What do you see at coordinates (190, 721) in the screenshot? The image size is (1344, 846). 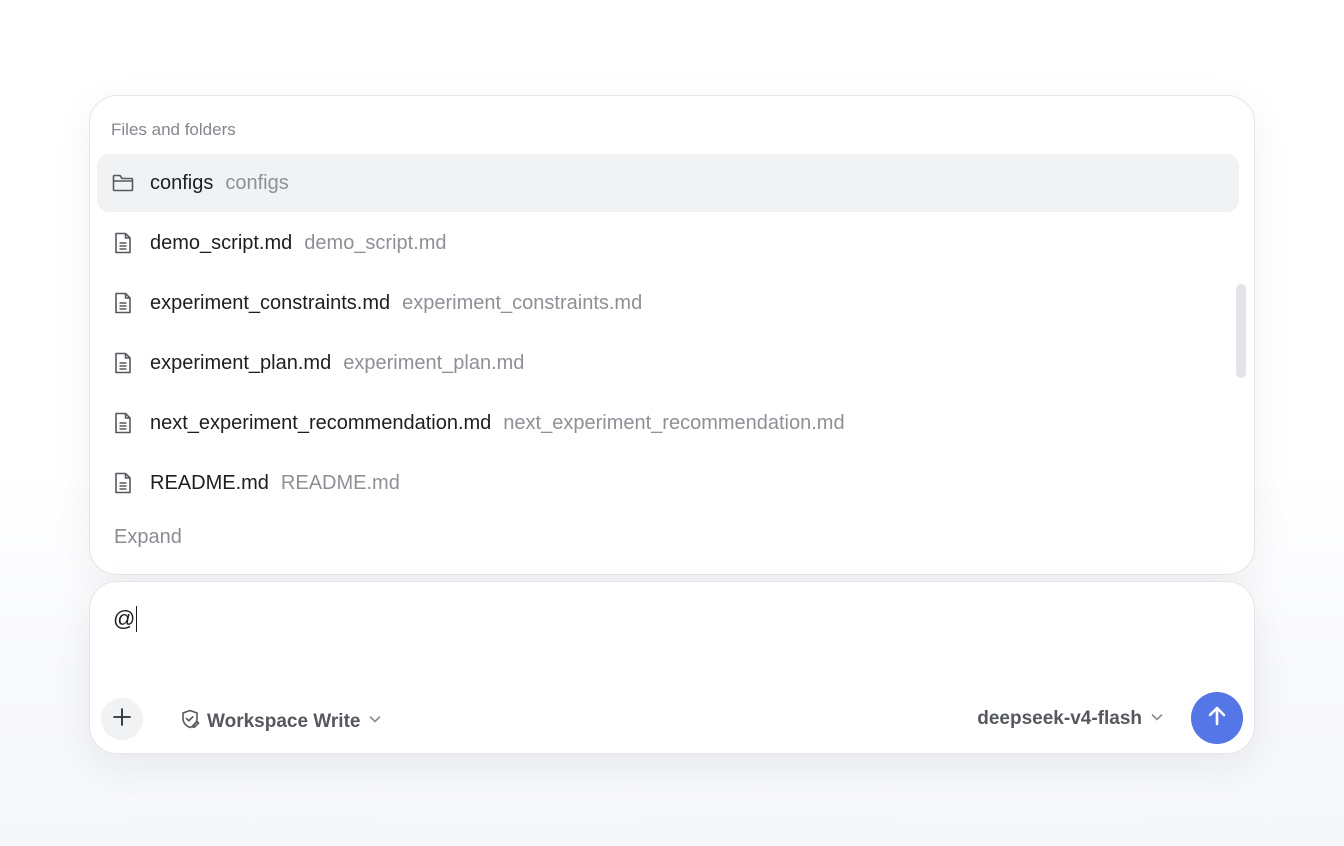 I see `shield-edit-icon` at bounding box center [190, 721].